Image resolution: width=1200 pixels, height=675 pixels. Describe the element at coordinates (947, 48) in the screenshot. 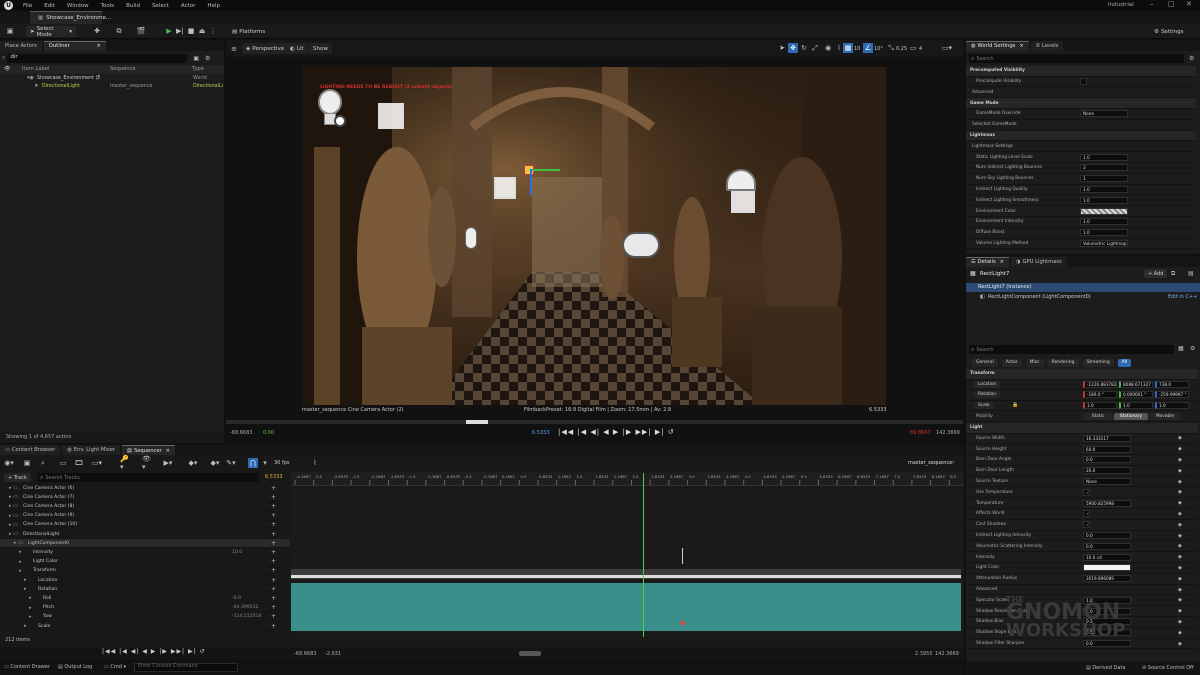

I see `layout-icon: ▭▾` at that location.